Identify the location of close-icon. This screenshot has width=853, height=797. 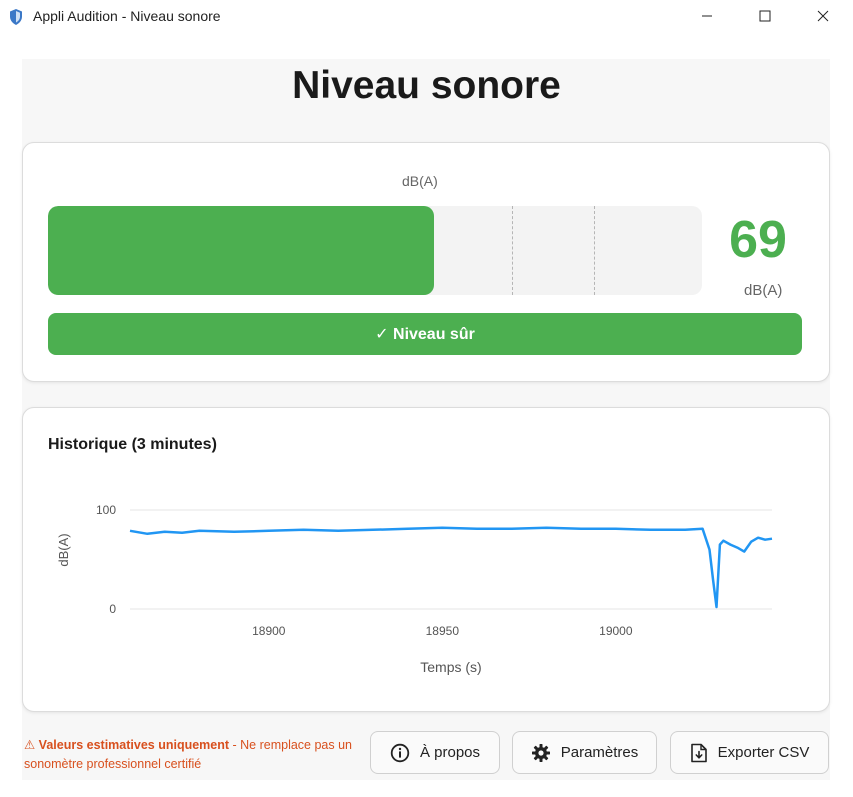
(823, 16).